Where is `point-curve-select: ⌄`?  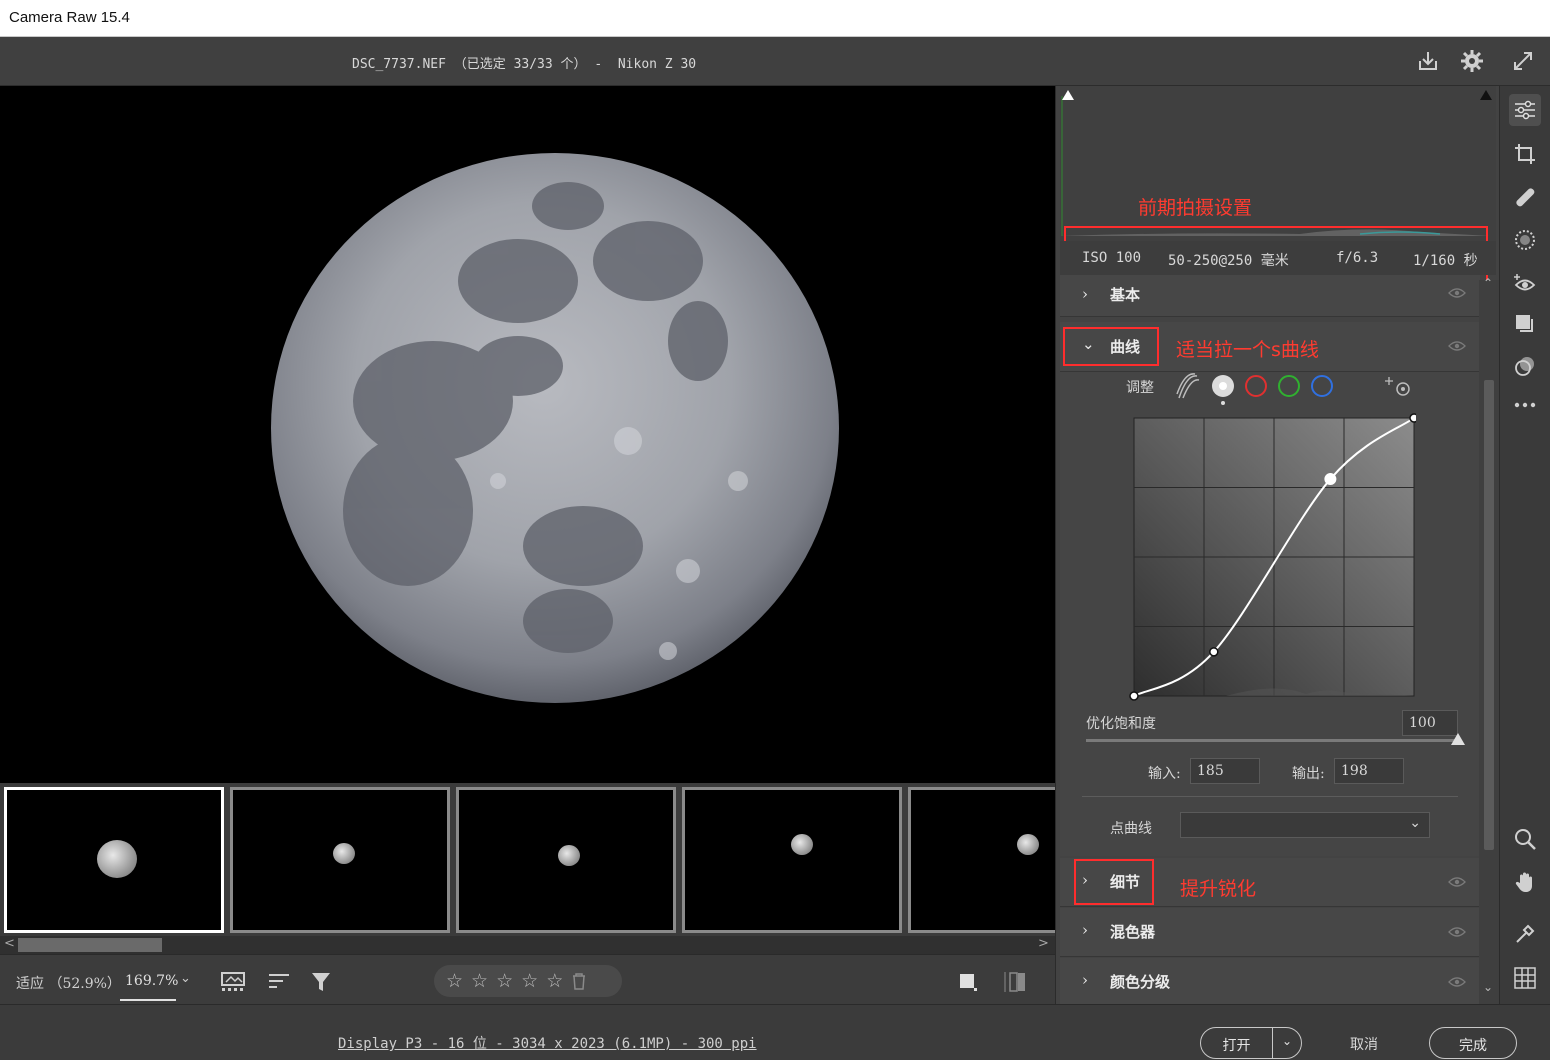 point-curve-select: ⌄ is located at coordinates (1305, 825).